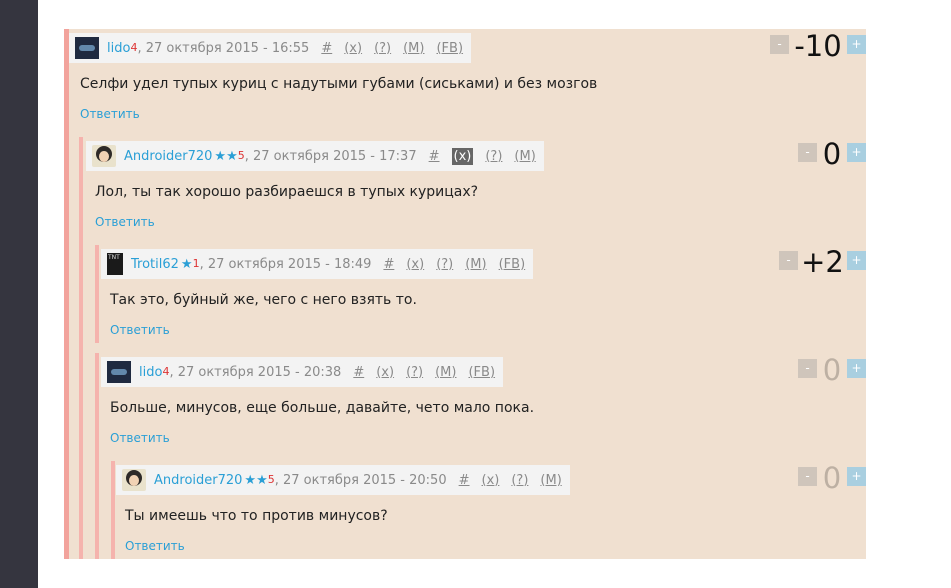 This screenshot has height=588, width=951. Describe the element at coordinates (285, 264) in the screenshot. I see `comment-date: , 27 октября 2015 - 18:49` at that location.